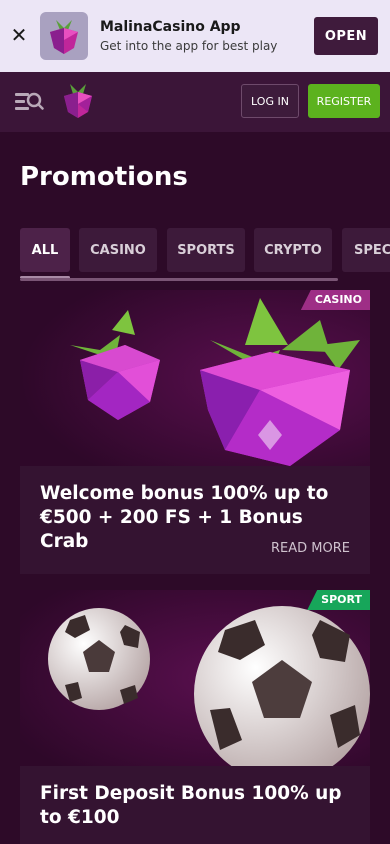  I want to click on read-more-link: READ MORE, so click(310, 548).